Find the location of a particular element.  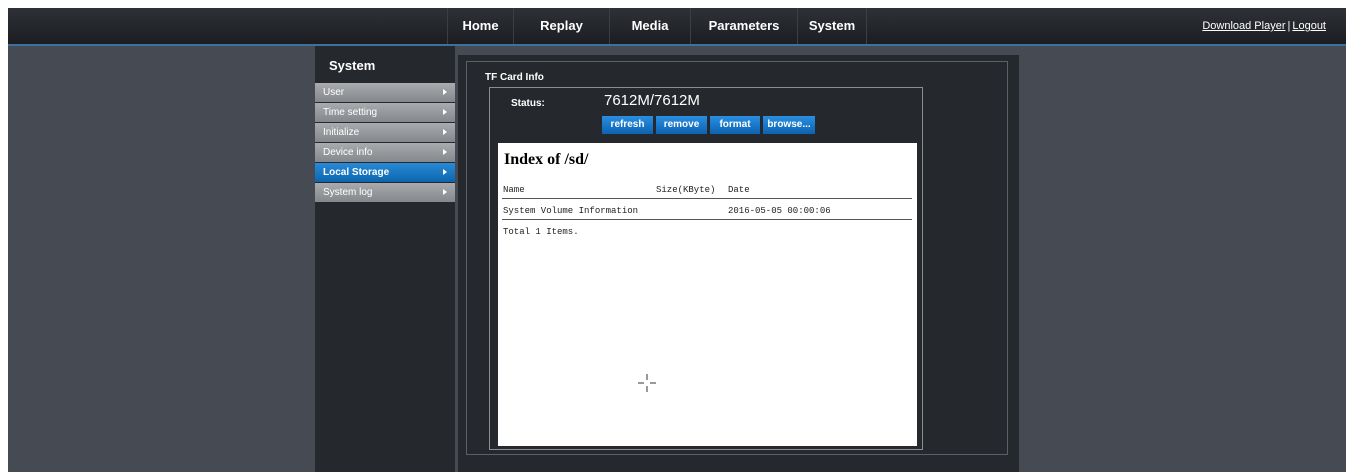

sidebar-title: System is located at coordinates (352, 65).